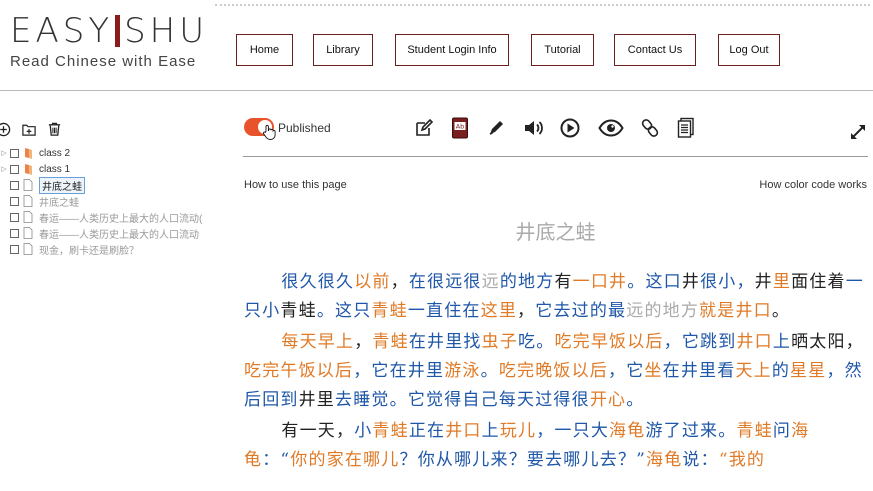  Describe the element at coordinates (35, 169) in the screenshot. I see `tree-item-class-1: ▷ class 1` at that location.